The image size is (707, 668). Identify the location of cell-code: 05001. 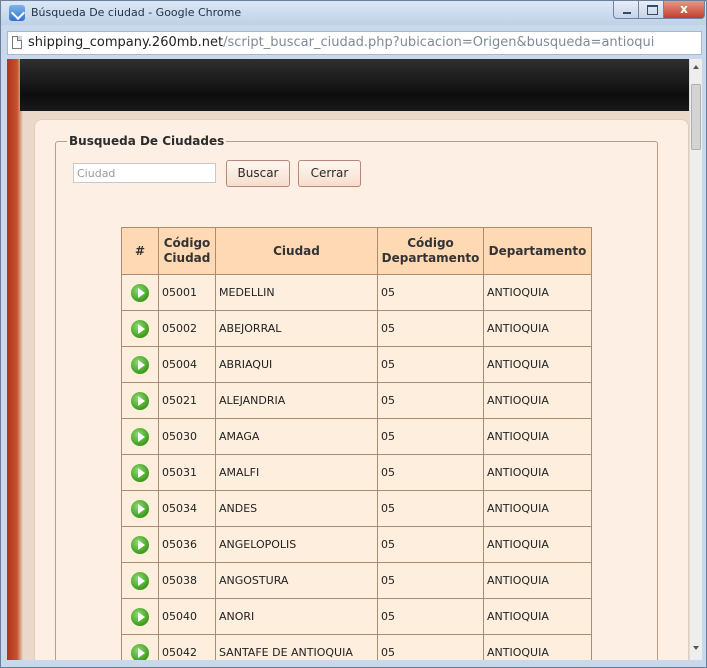
(187, 292).